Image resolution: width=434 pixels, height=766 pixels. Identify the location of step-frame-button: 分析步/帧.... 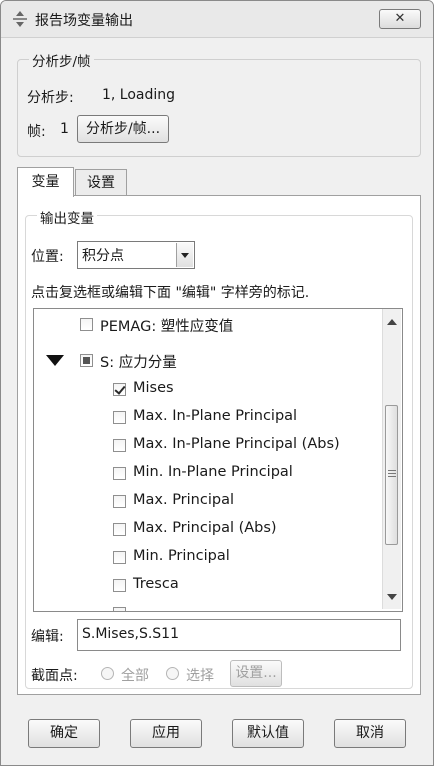
(123, 129).